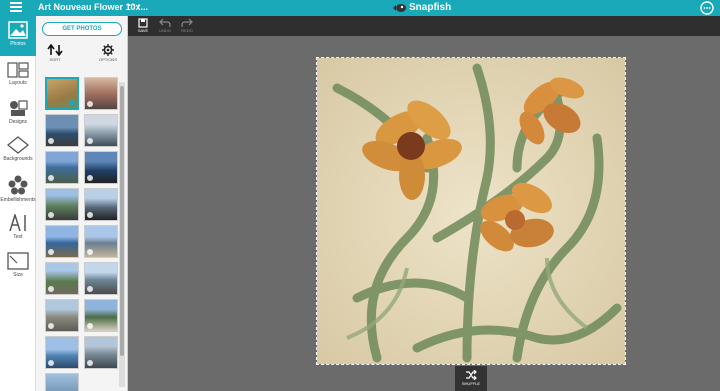 The image size is (720, 391). I want to click on size-icon, so click(18, 261).